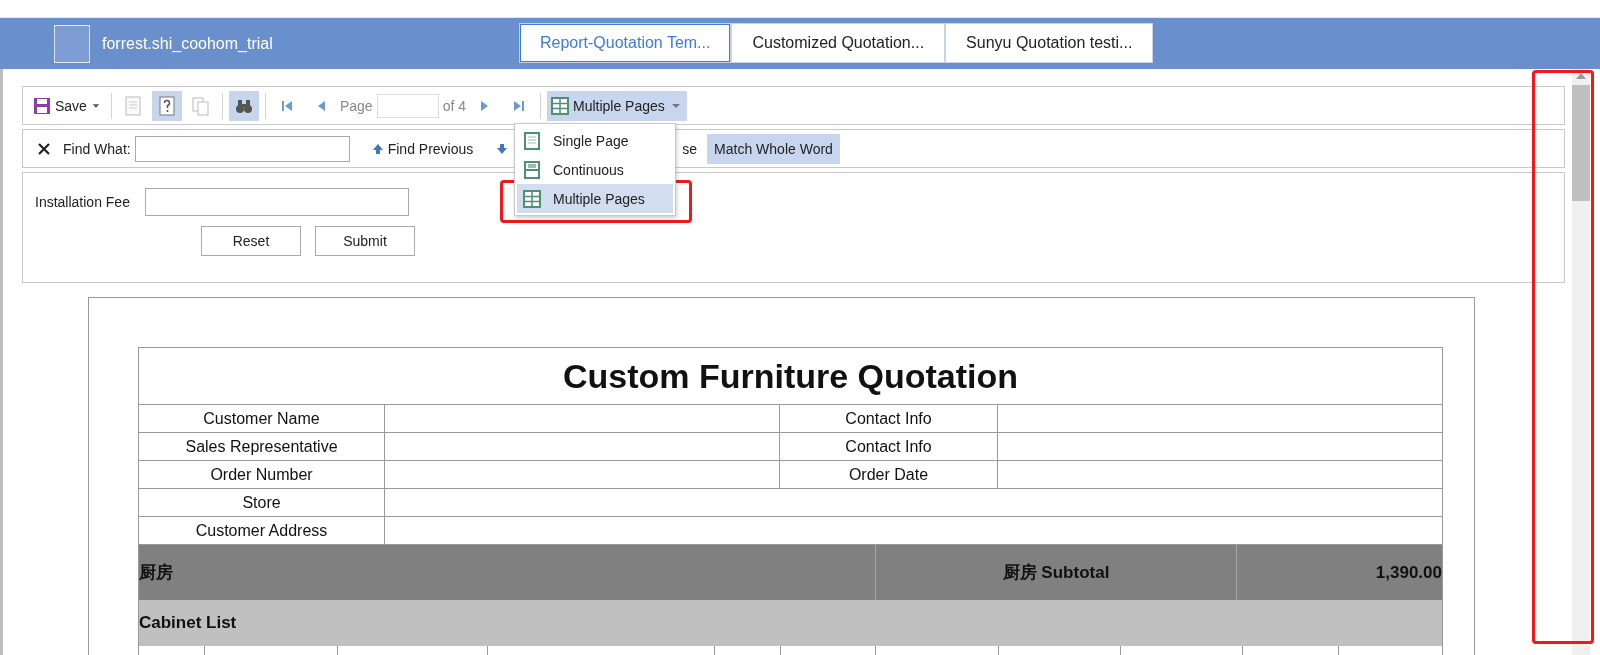 The width and height of the screenshot is (1600, 655). What do you see at coordinates (1581, 362) in the screenshot?
I see `scrollbar` at bounding box center [1581, 362].